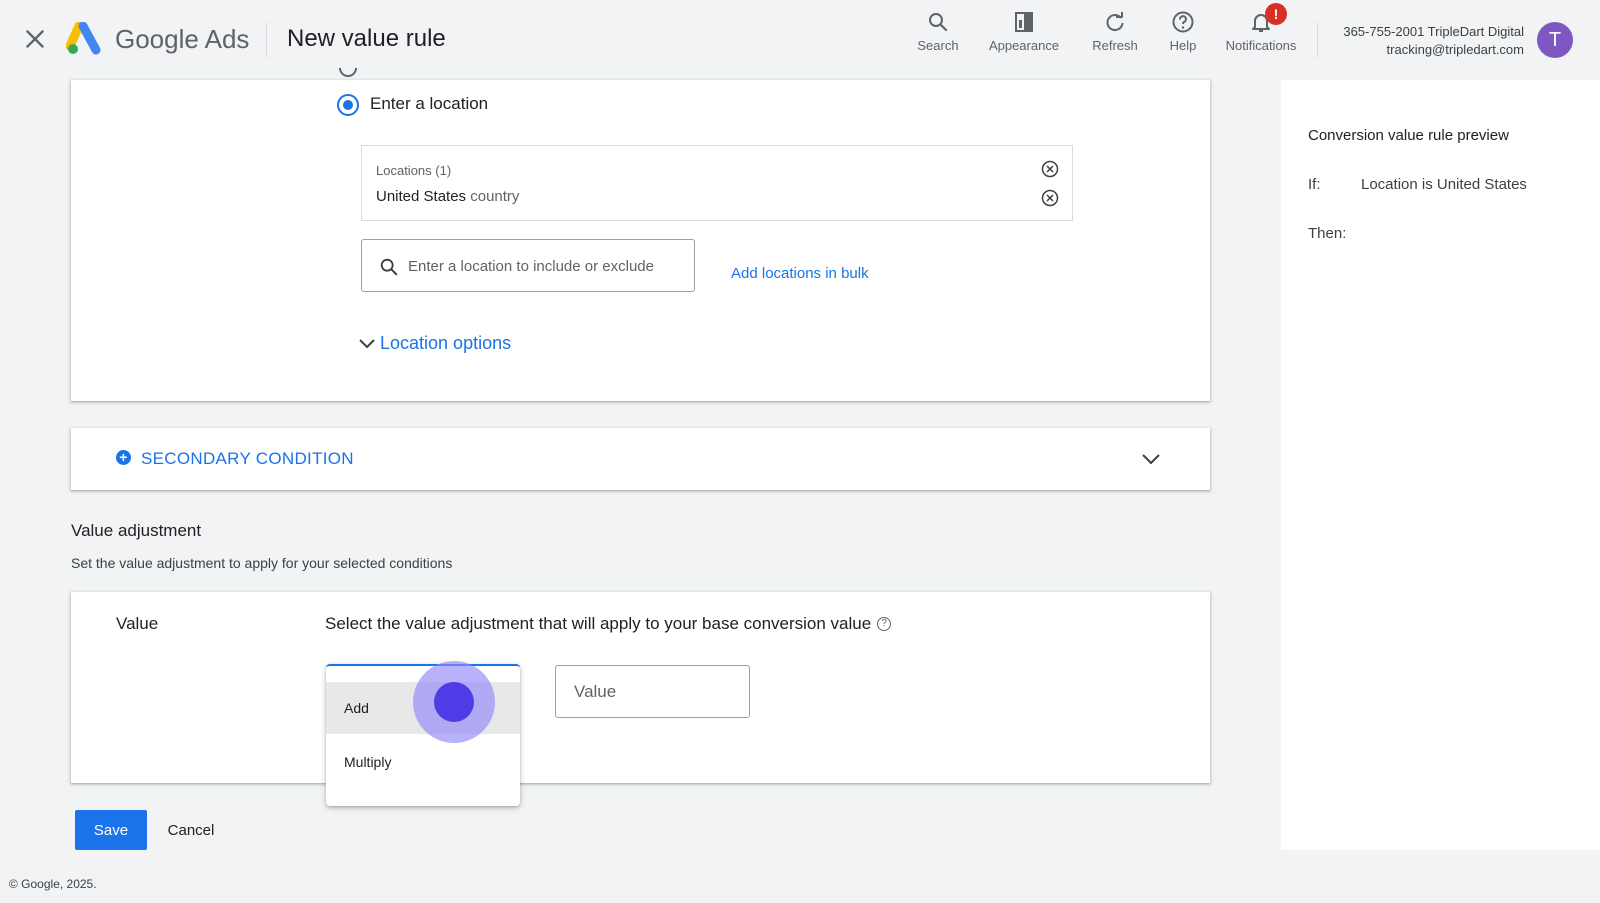 The width and height of the screenshot is (1600, 903). I want to click on help-icon, so click(1183, 22).